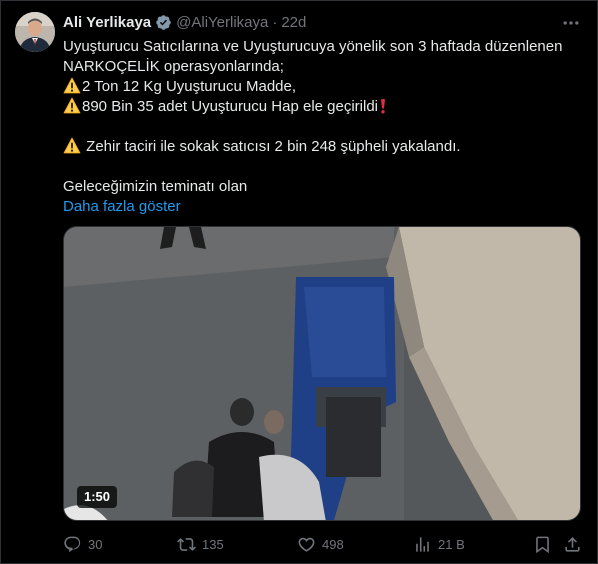  What do you see at coordinates (323, 87) in the screenshot?
I see `tweet-line: 2 Ton 12 Kg Uyuşturucu Madde,` at bounding box center [323, 87].